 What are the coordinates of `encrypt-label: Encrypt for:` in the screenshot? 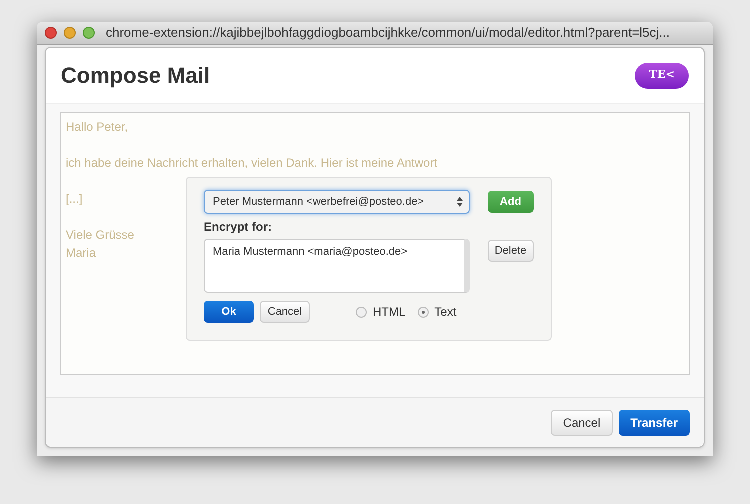 It's located at (239, 227).